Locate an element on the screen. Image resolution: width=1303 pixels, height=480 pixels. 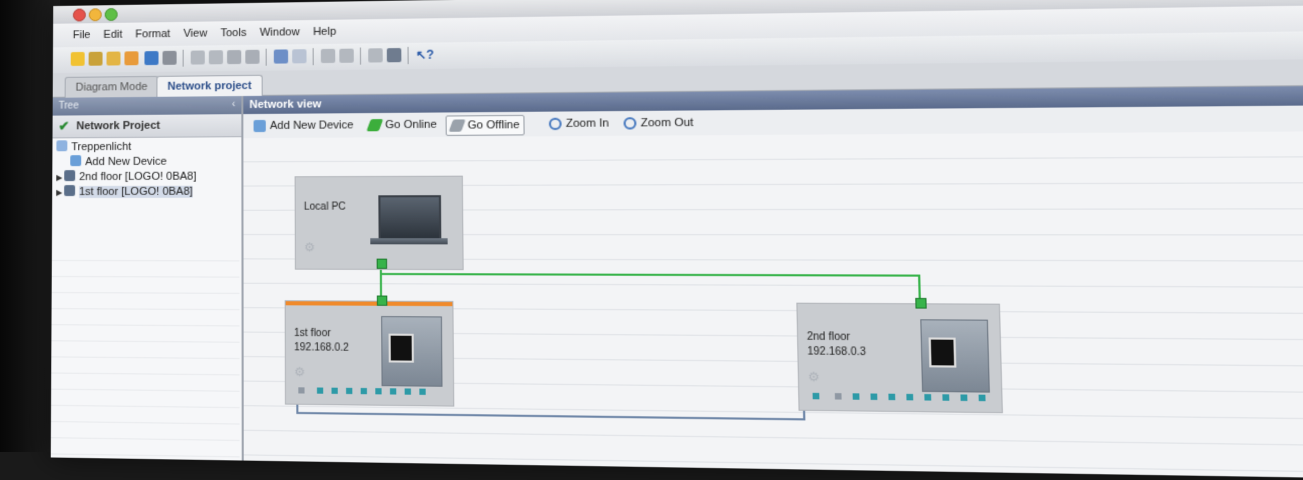
checkmark-icon: ✔ is located at coordinates (64, 126).